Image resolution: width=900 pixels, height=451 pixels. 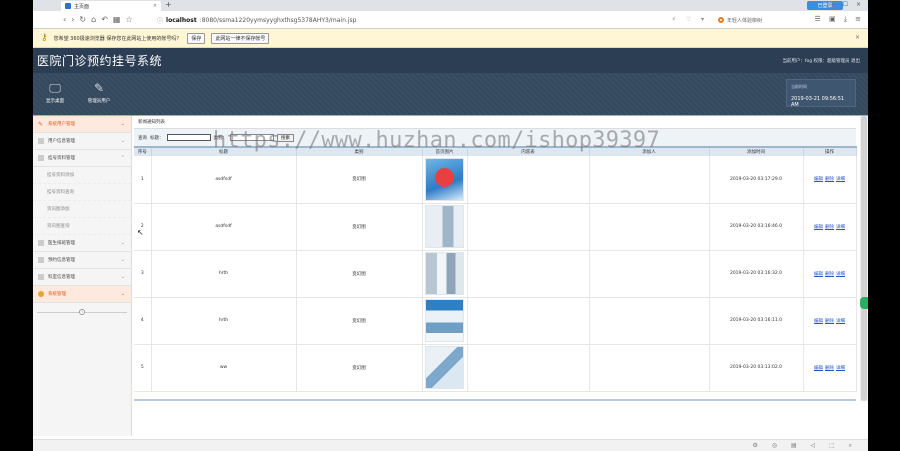 I want to click on toolbar-icons: ☰ ▣ ⤓ ≡, so click(x=839, y=19).